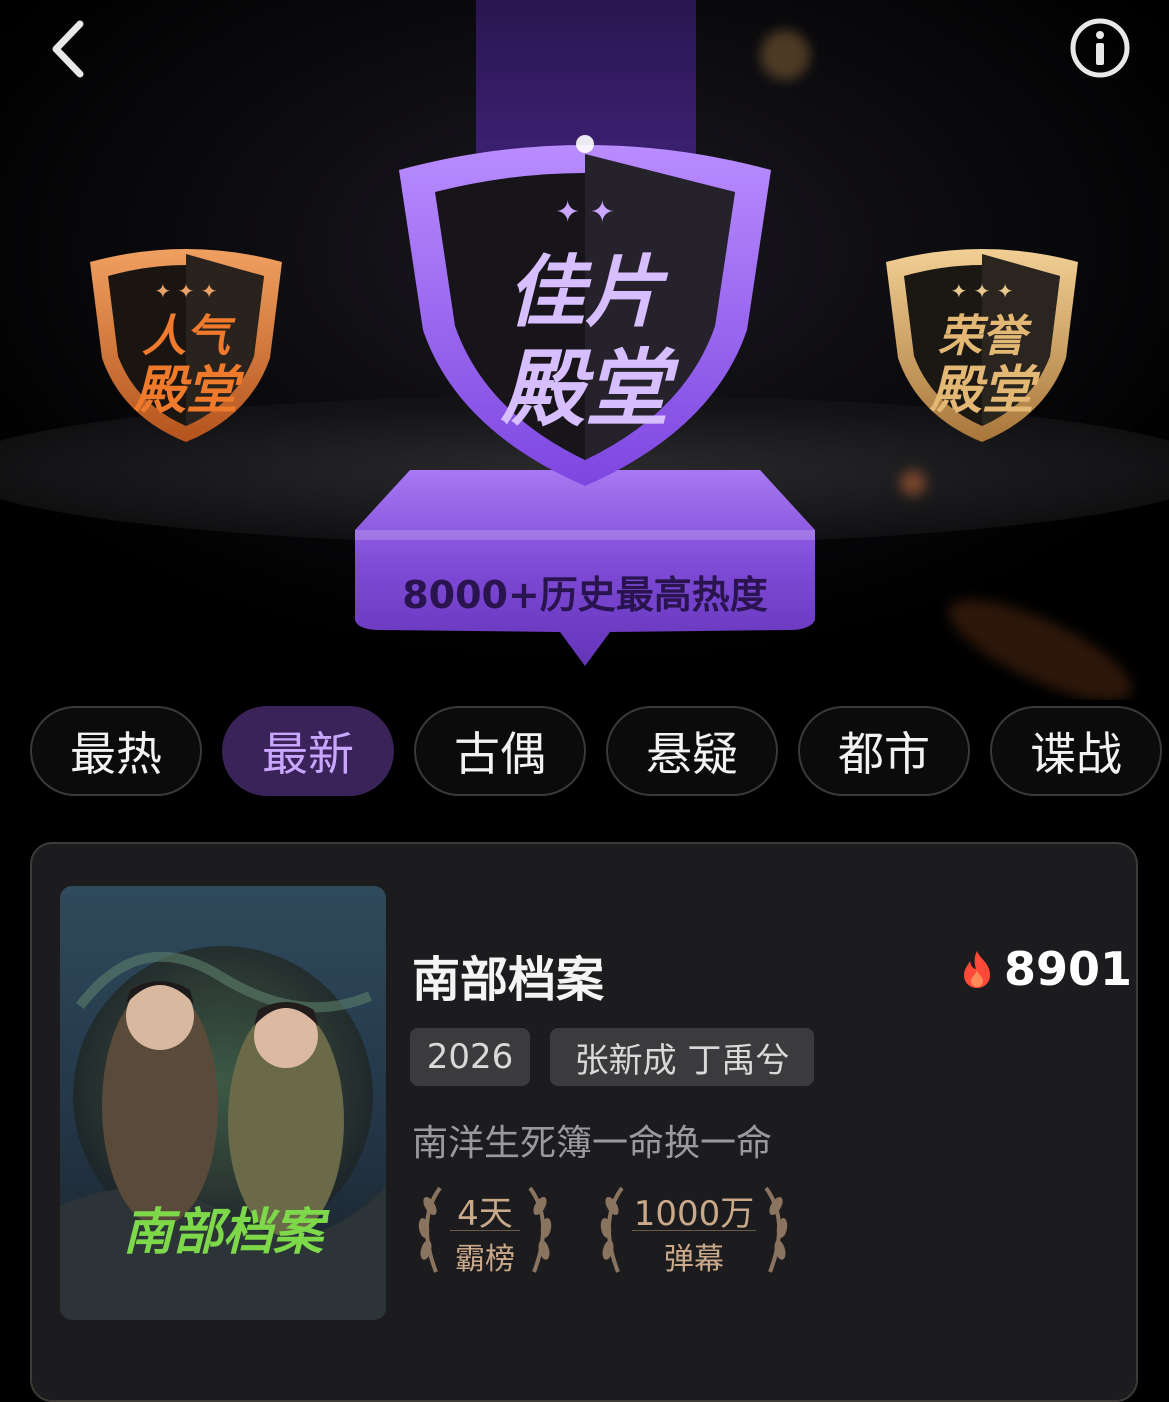  Describe the element at coordinates (592, 1143) in the screenshot. I see `drama-description: 南洋生死簿一命换一命` at that location.